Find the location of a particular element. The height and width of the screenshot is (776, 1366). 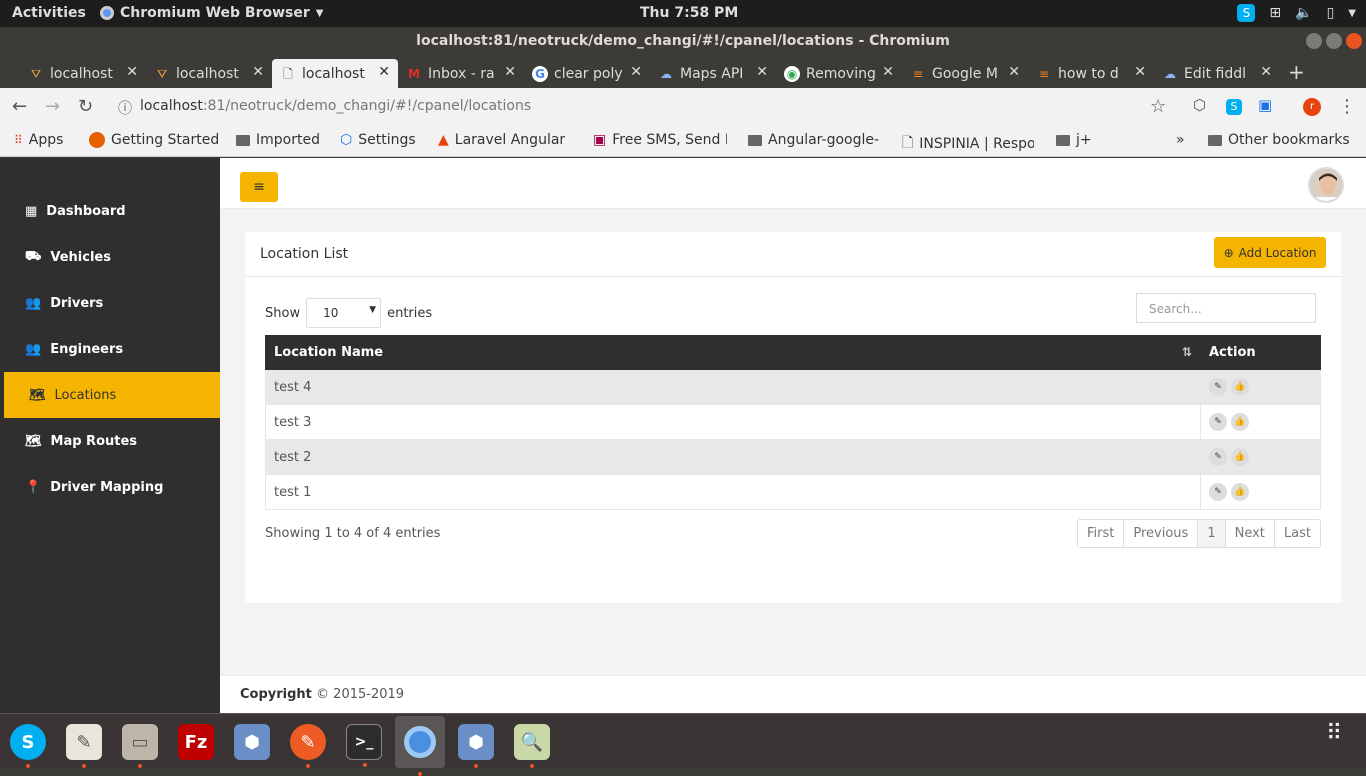

tab-localhost-2: ⛛ localhost ✕ is located at coordinates (209, 73).